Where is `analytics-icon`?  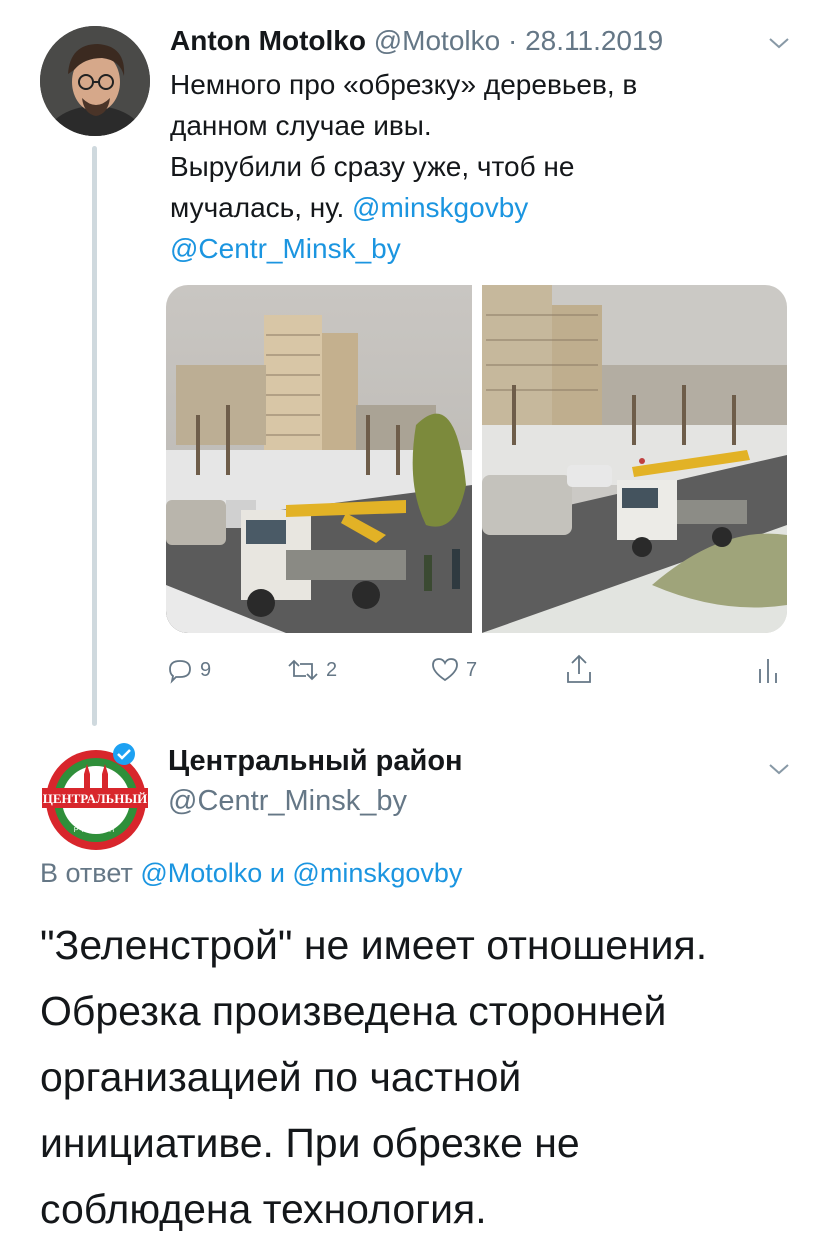
analytics-icon is located at coordinates (768, 671).